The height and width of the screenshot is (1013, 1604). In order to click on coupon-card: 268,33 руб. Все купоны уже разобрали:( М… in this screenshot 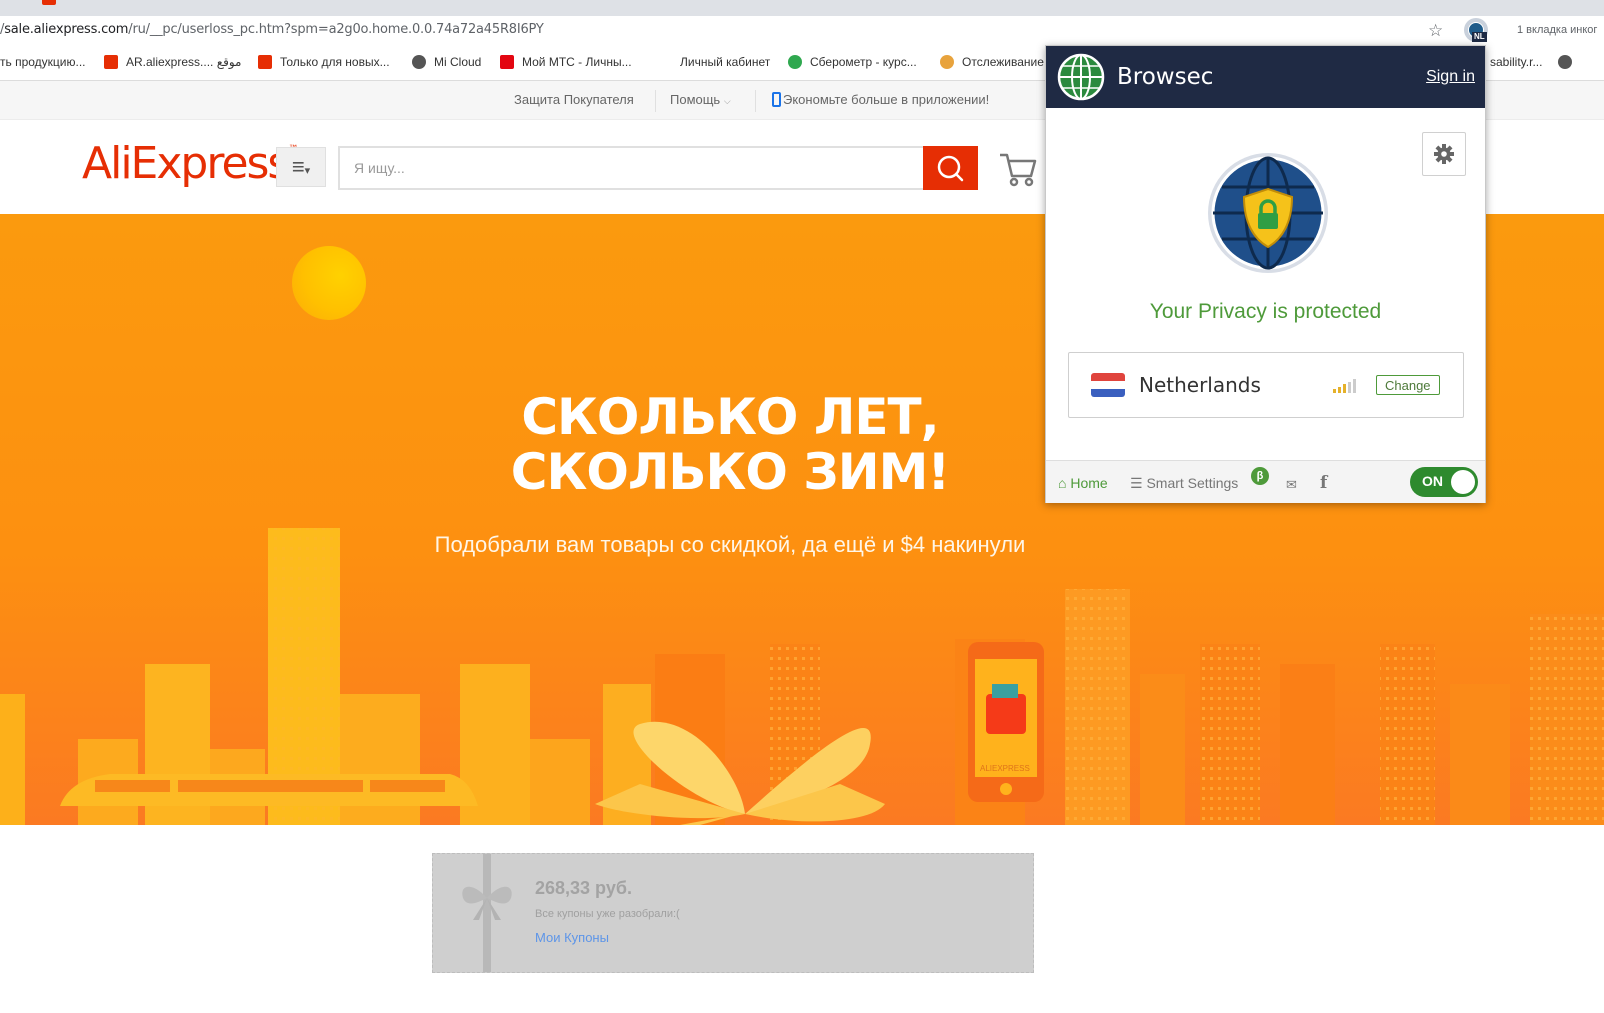, I will do `click(733, 913)`.